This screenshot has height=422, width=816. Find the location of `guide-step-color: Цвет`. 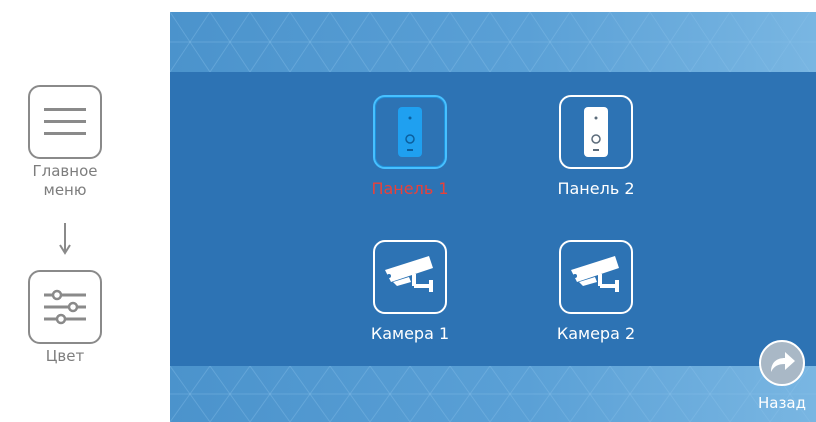

guide-step-color: Цвет is located at coordinates (65, 318).